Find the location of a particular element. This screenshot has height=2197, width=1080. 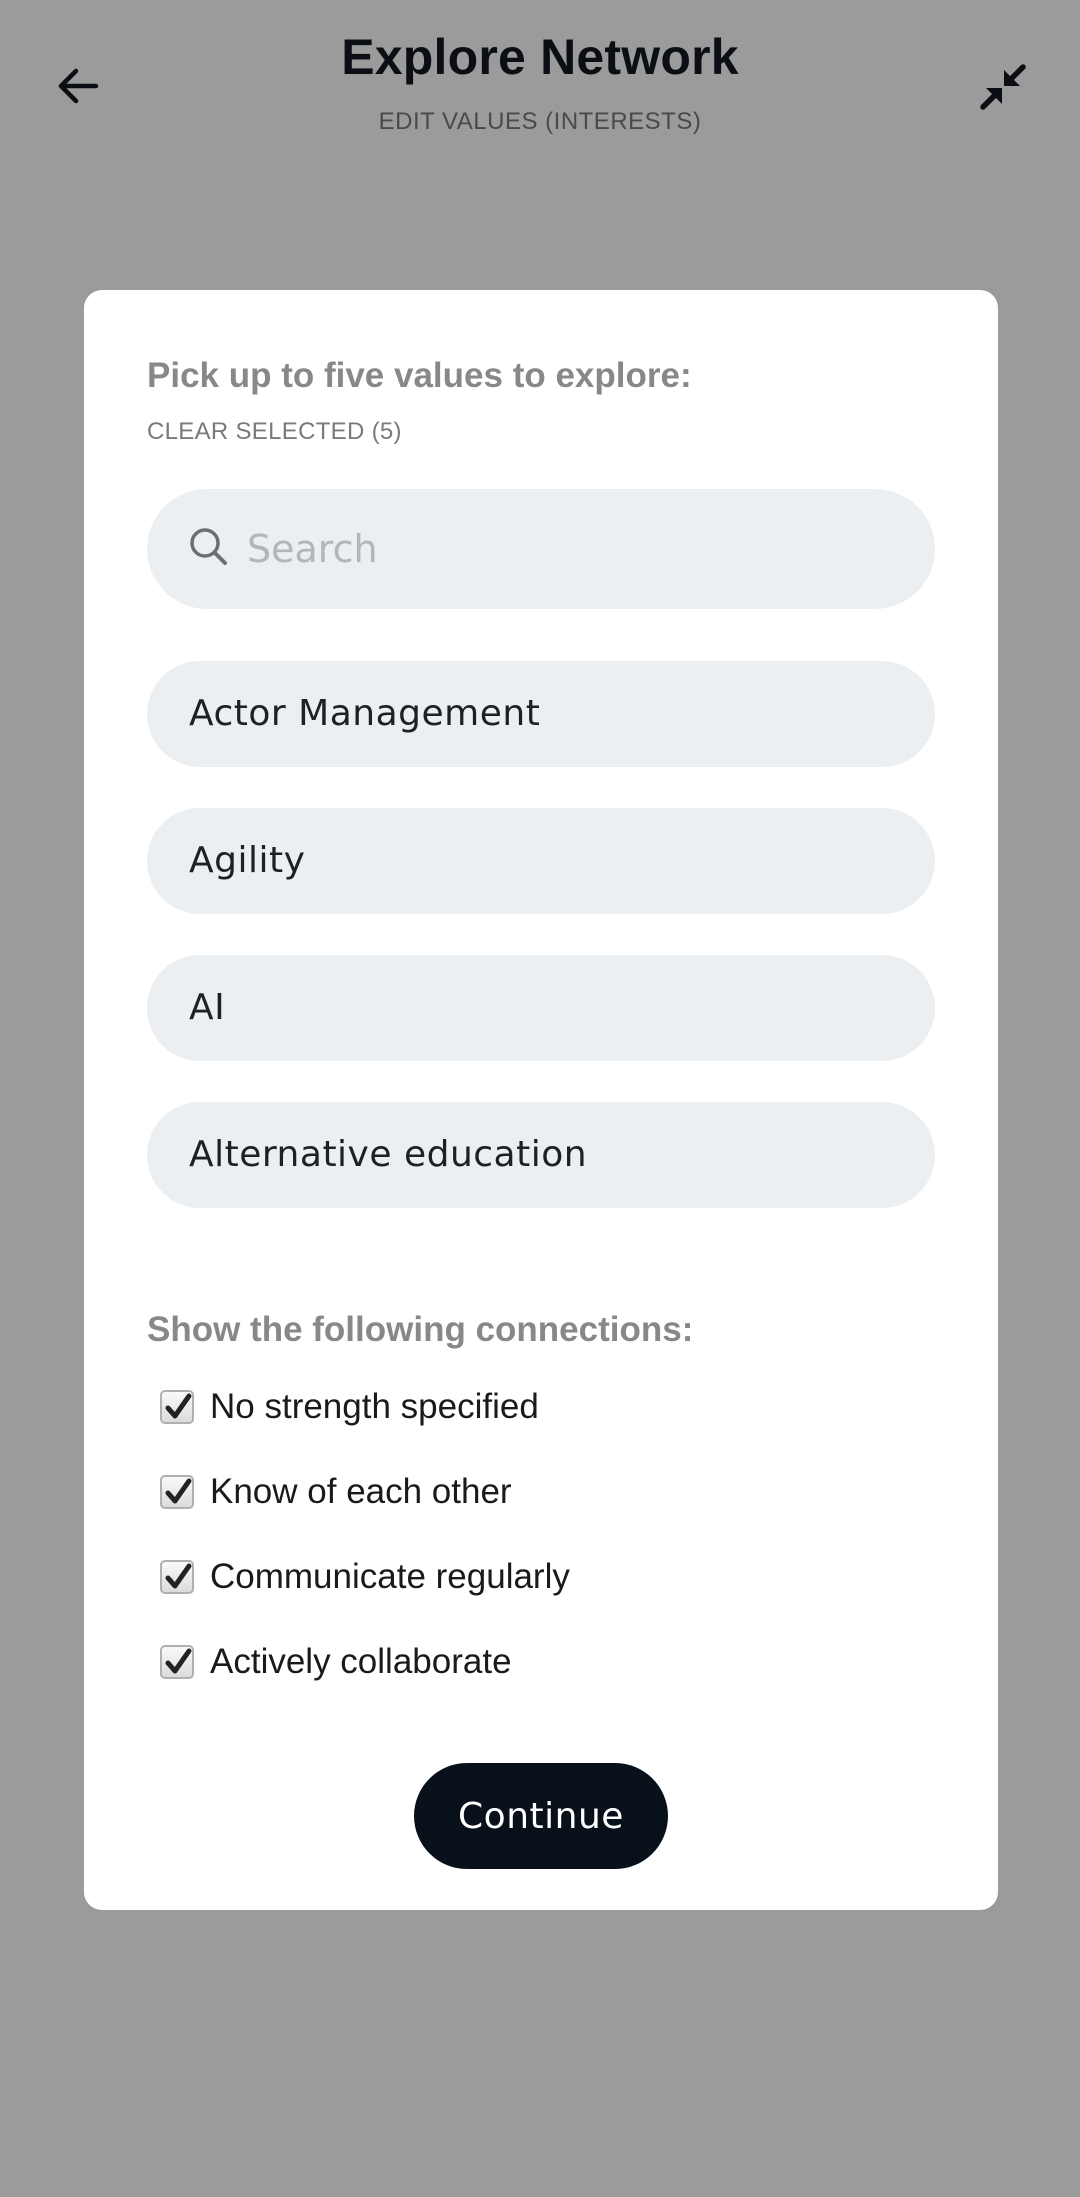

value-option: AI is located at coordinates (541, 1008).